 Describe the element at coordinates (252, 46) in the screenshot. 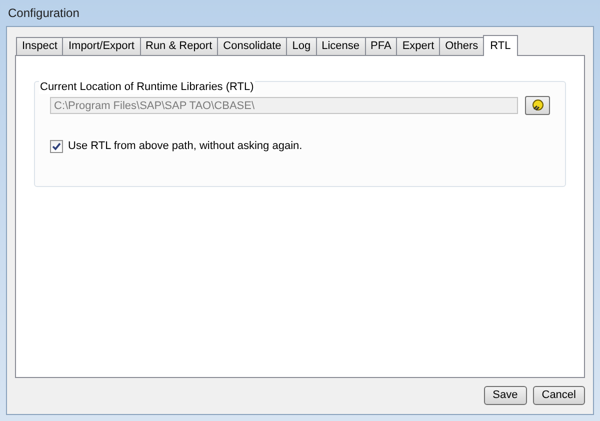

I see `tab: Consolidate` at that location.